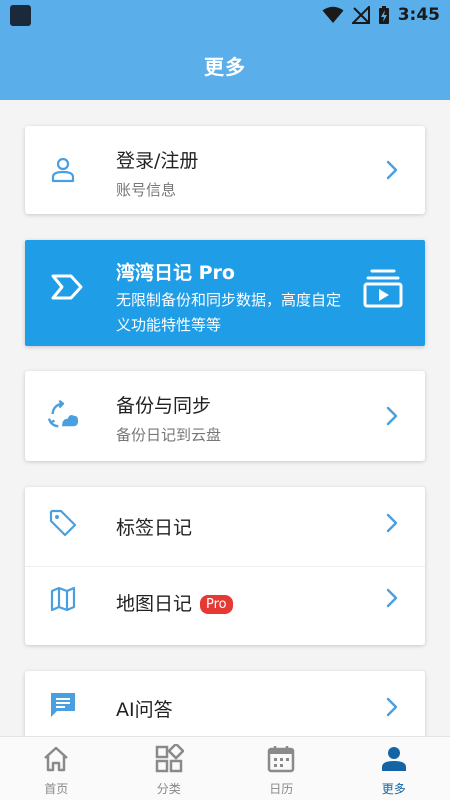 The height and width of the screenshot is (800, 450). I want to click on app-header: 更多, so click(225, 65).